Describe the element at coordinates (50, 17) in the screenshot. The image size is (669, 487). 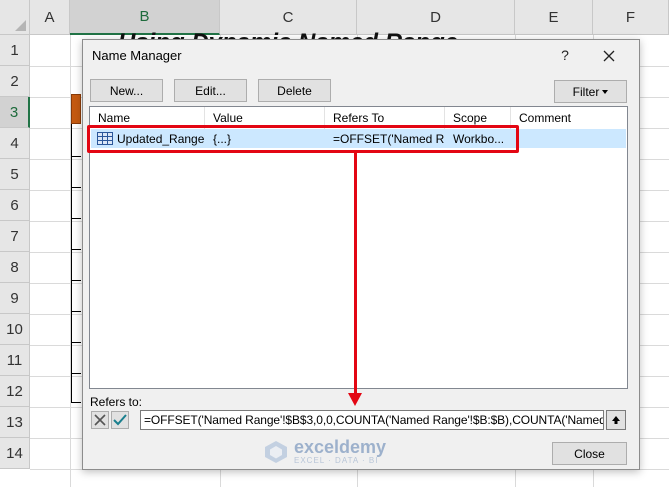
I see `column-header-a: A` at that location.